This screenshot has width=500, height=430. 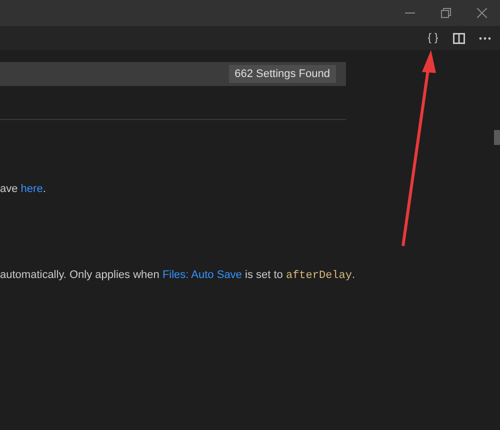 What do you see at coordinates (319, 276) in the screenshot?
I see `setting-value: afterDelay` at bounding box center [319, 276].